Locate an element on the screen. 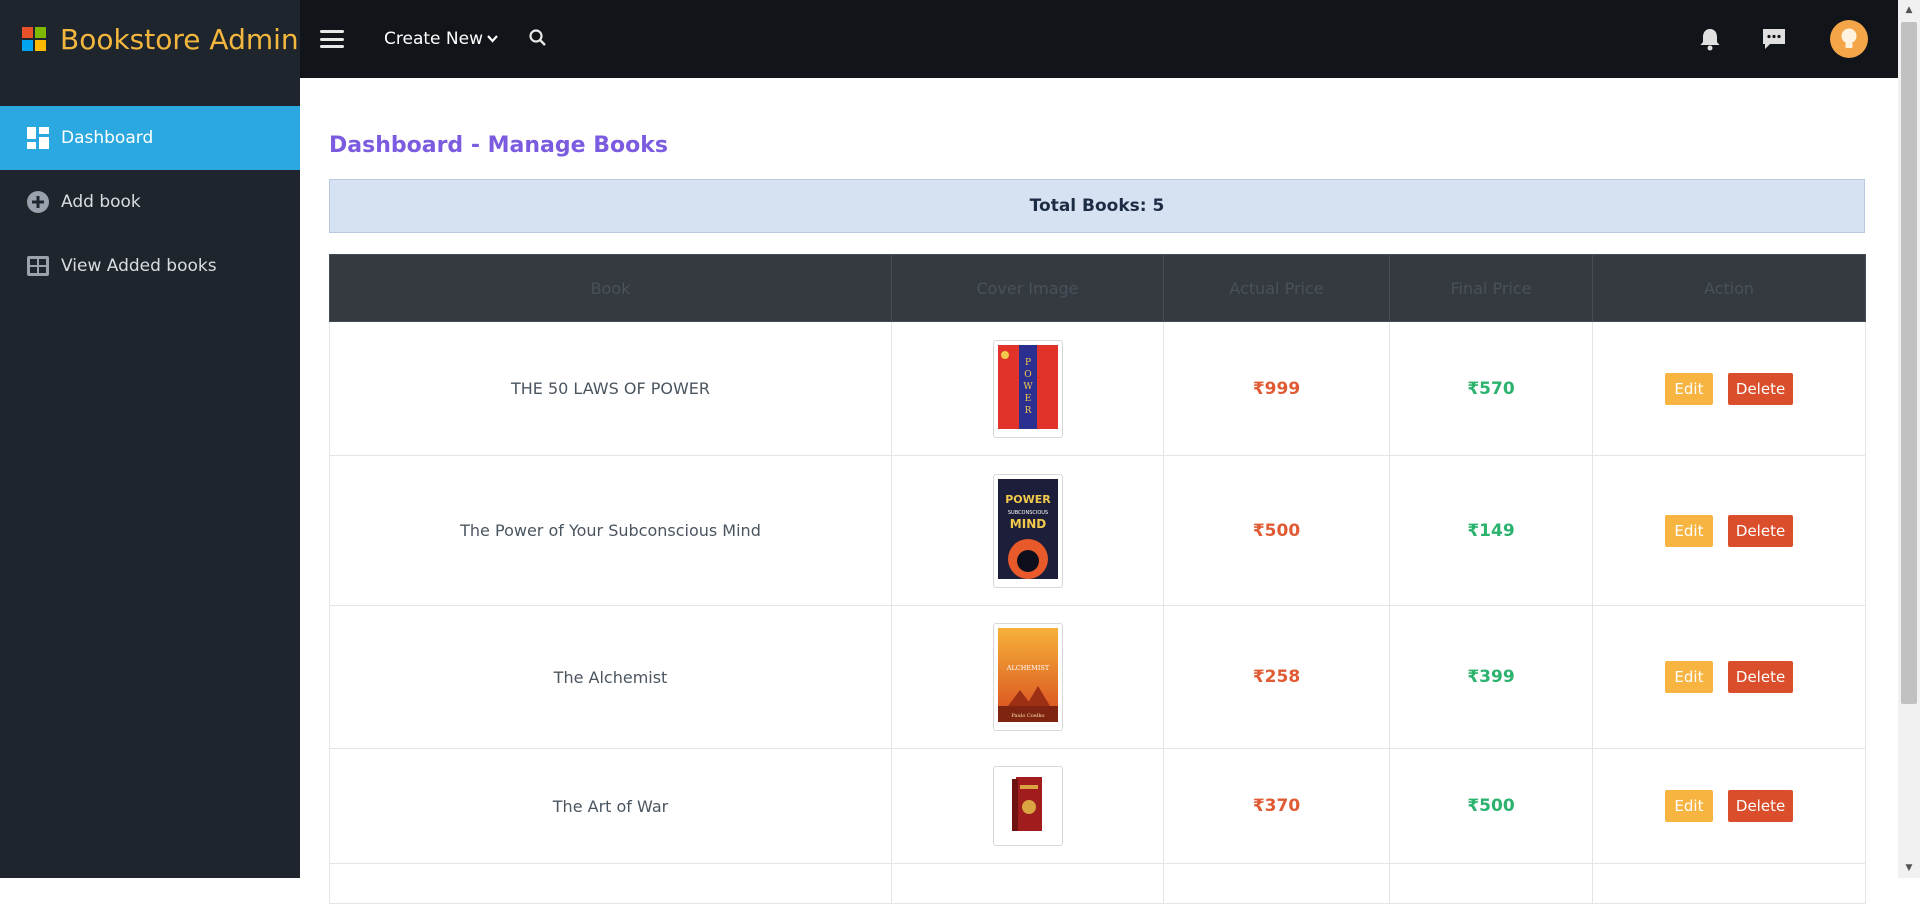 The height and width of the screenshot is (904, 1920). sidebar-item-dashboard: Dashboard is located at coordinates (150, 138).